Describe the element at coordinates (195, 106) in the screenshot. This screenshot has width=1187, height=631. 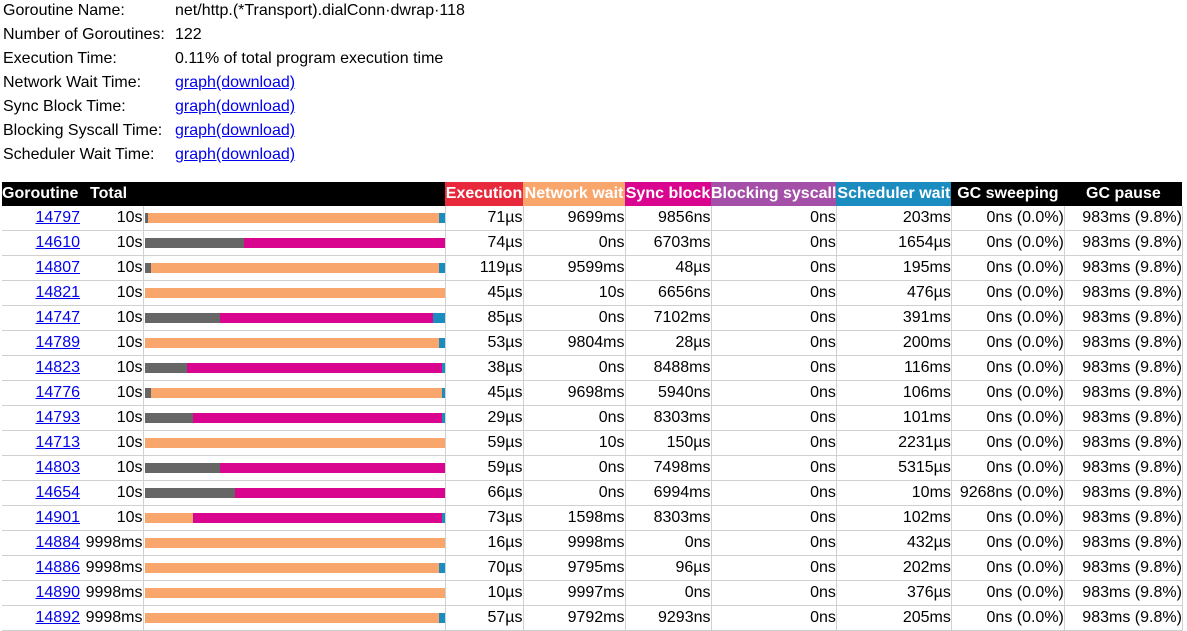
I see `sync-graph-link: graph` at that location.